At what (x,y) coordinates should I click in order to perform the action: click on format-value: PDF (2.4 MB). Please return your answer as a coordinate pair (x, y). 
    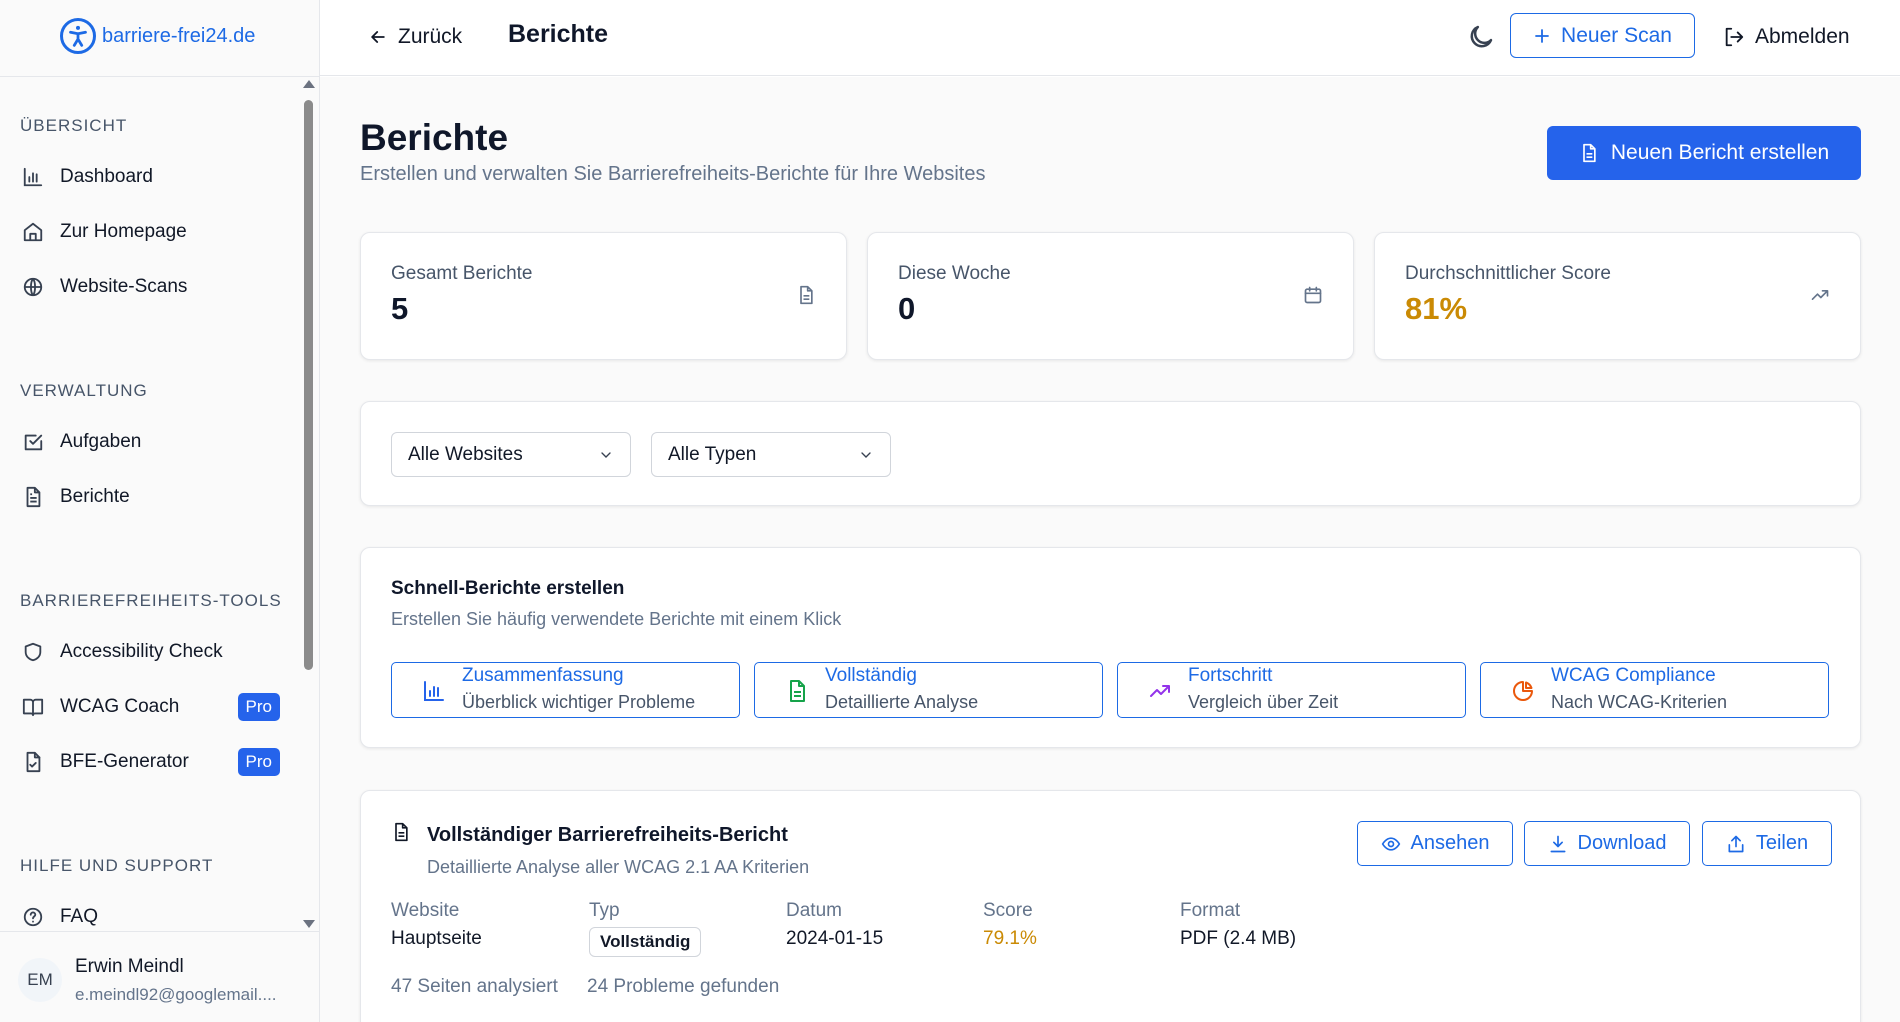
    Looking at the image, I should click on (1238, 938).